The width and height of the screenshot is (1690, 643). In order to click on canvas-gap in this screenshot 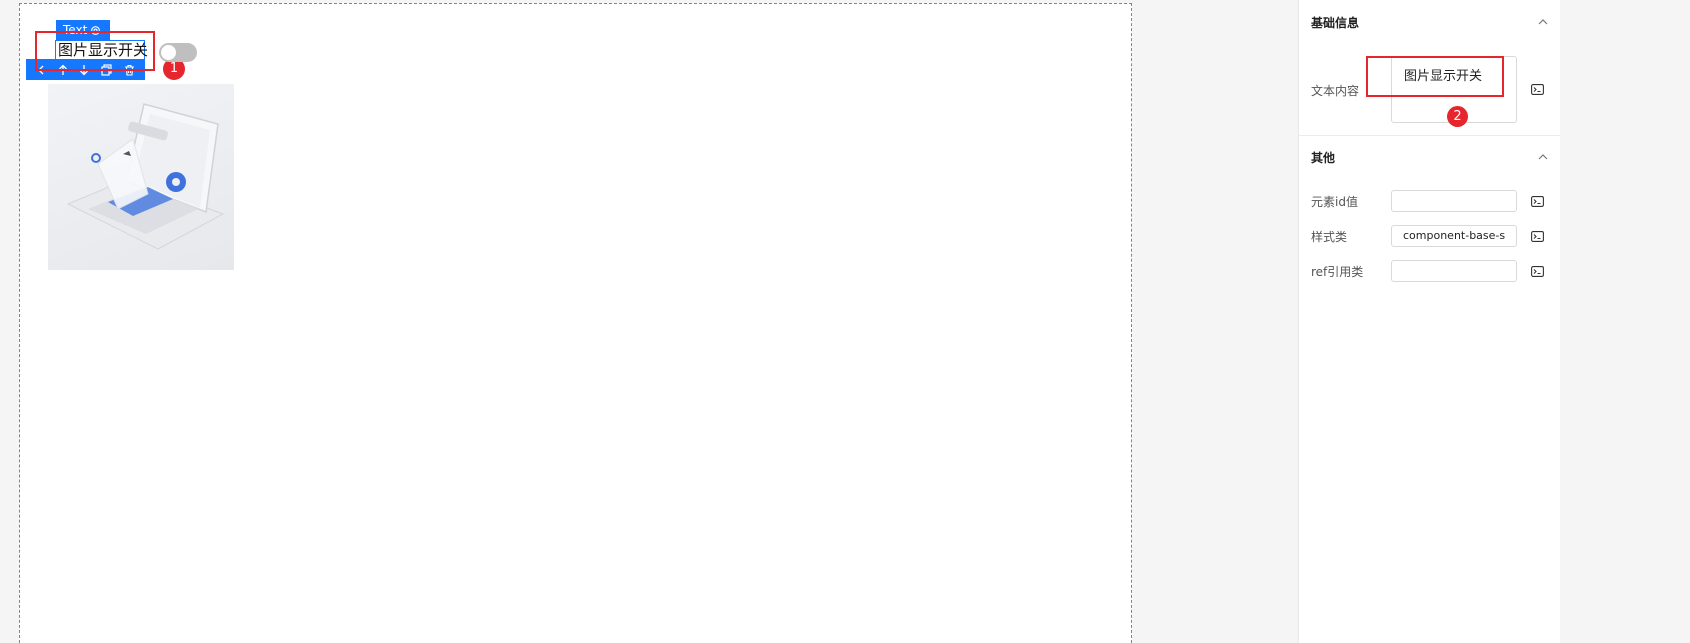, I will do `click(1215, 321)`.